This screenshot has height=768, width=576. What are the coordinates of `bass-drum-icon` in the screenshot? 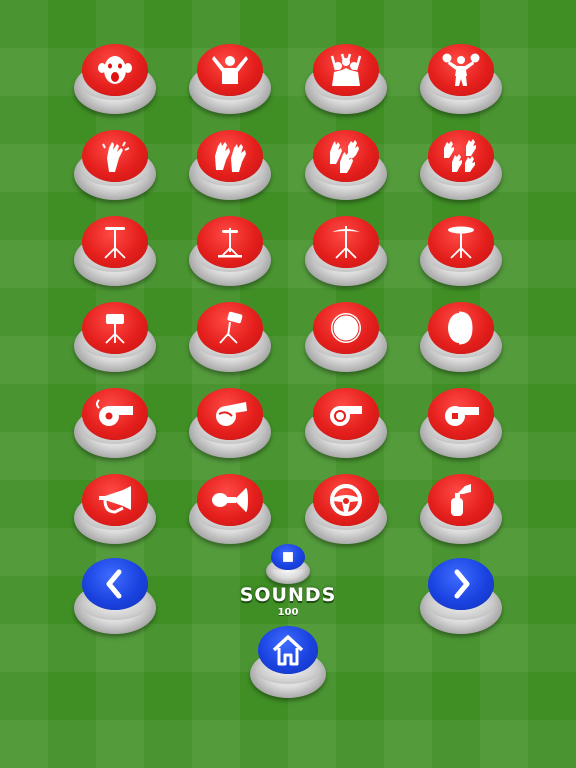 It's located at (346, 328).